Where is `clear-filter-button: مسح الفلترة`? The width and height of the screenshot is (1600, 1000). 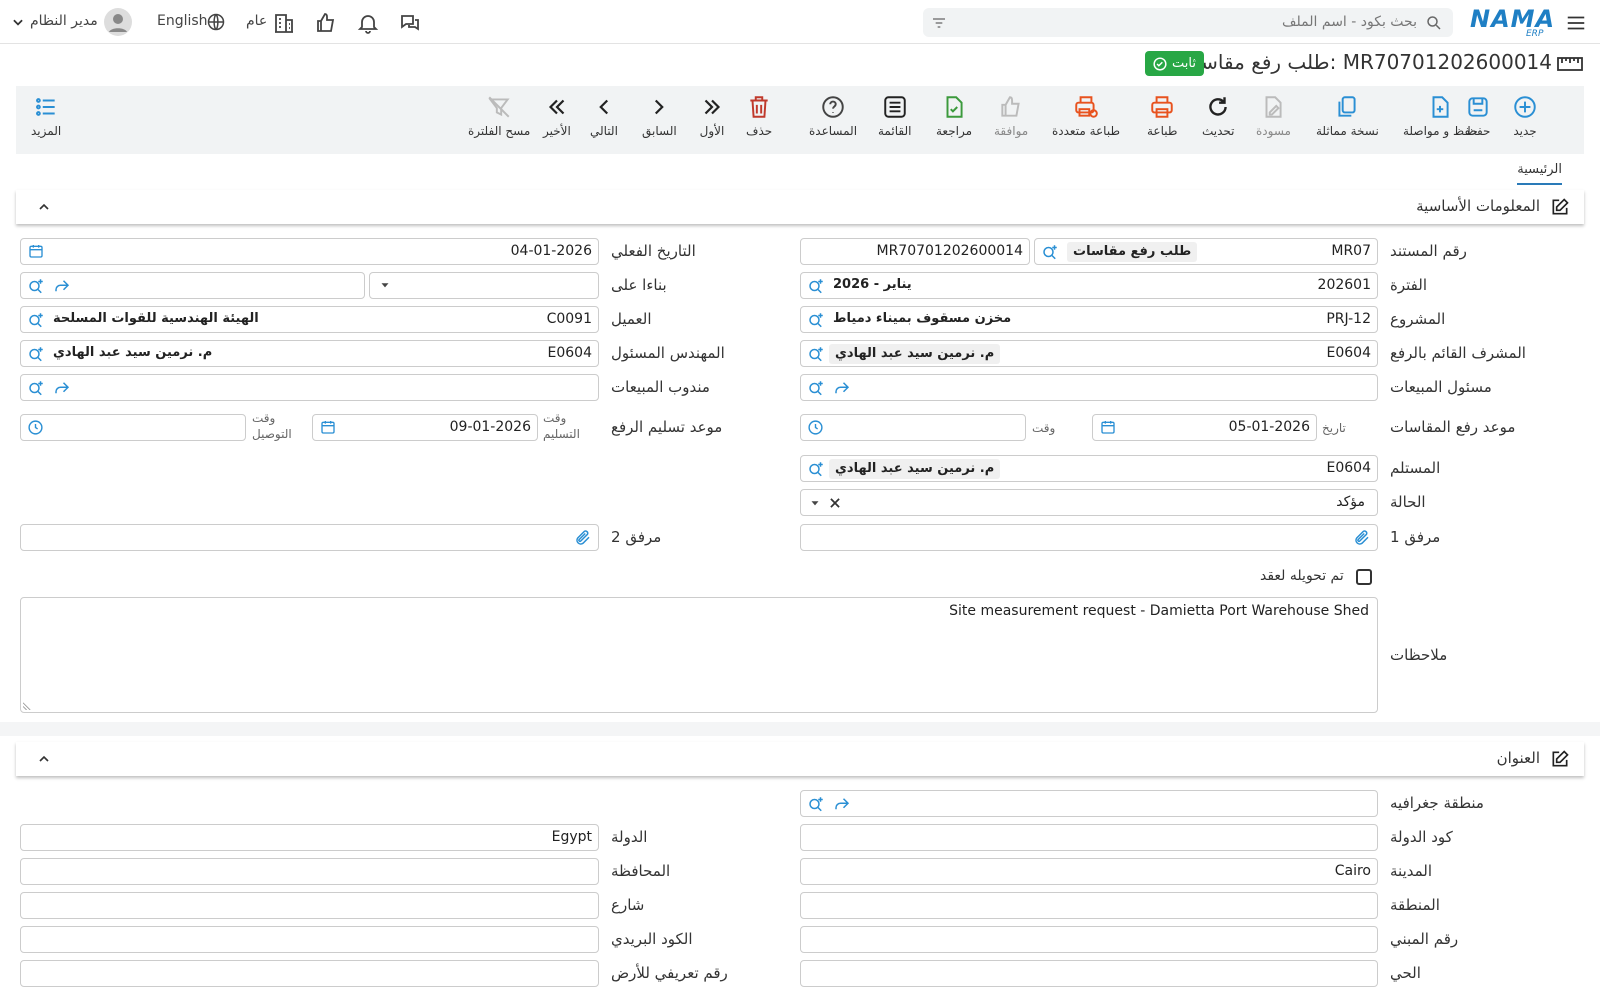
clear-filter-button: مسح الفلترة is located at coordinates (499, 116).